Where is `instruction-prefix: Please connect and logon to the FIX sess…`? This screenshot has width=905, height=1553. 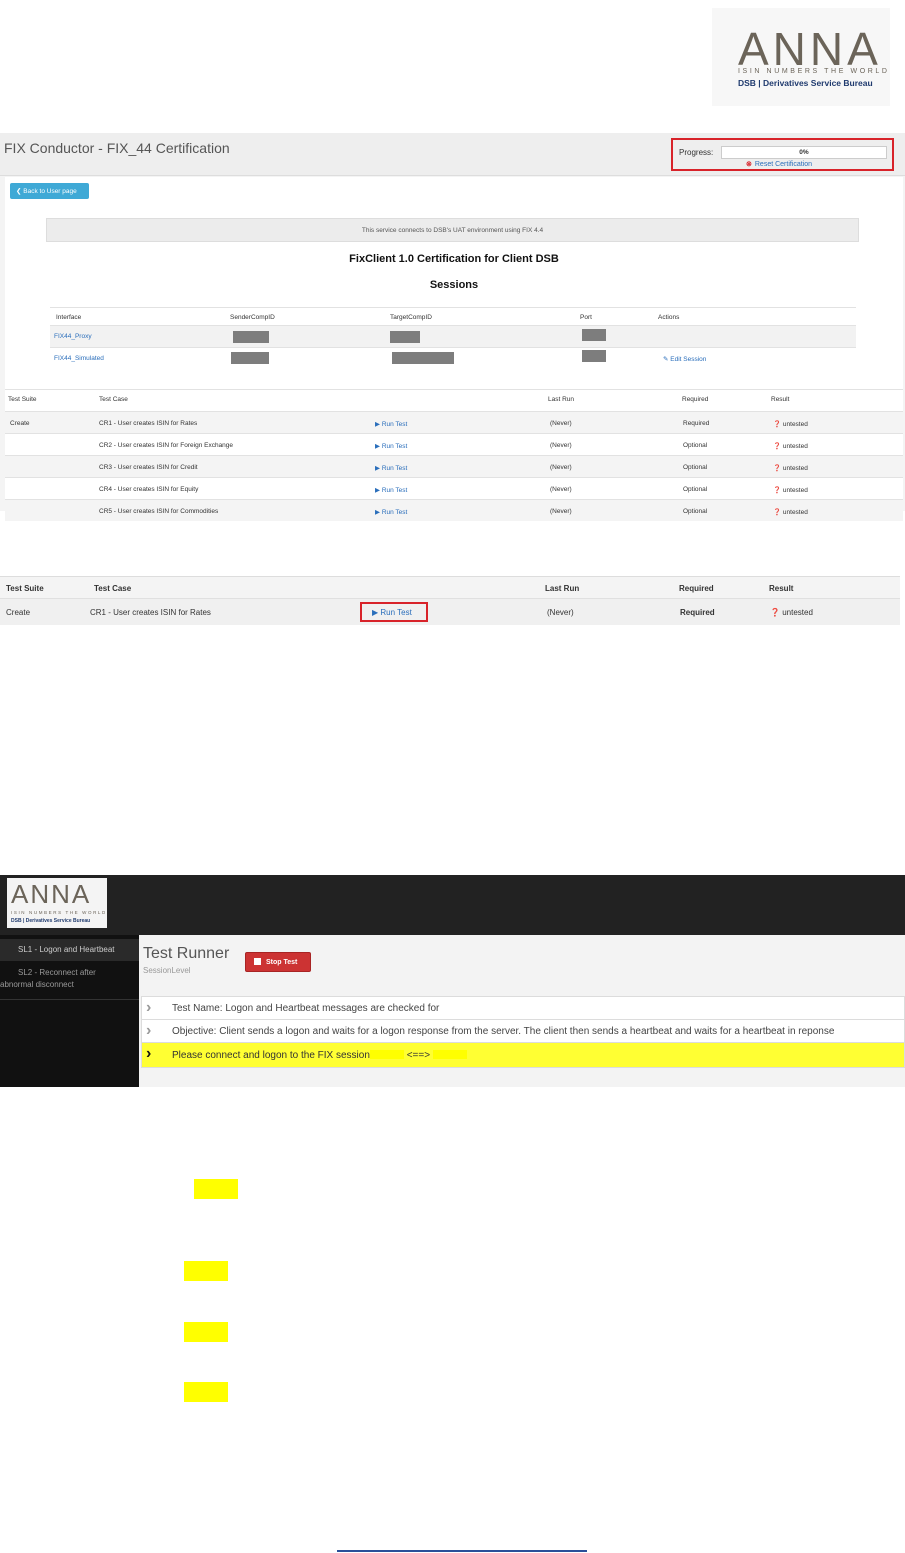 instruction-prefix: Please connect and logon to the FIX sess… is located at coordinates (271, 1055).